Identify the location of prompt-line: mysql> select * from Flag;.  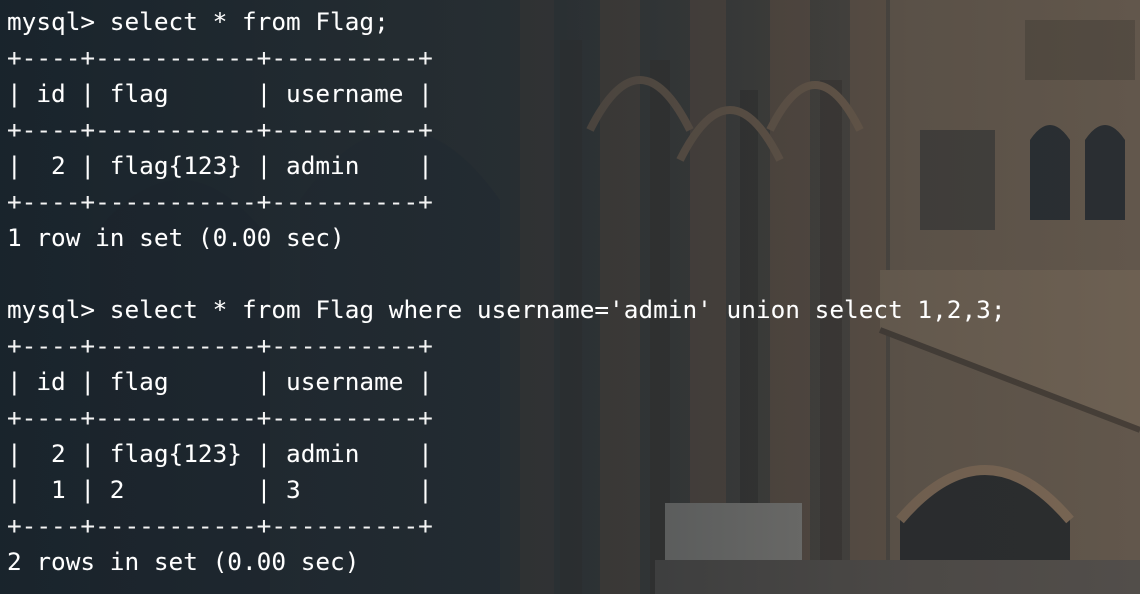
(198, 21).